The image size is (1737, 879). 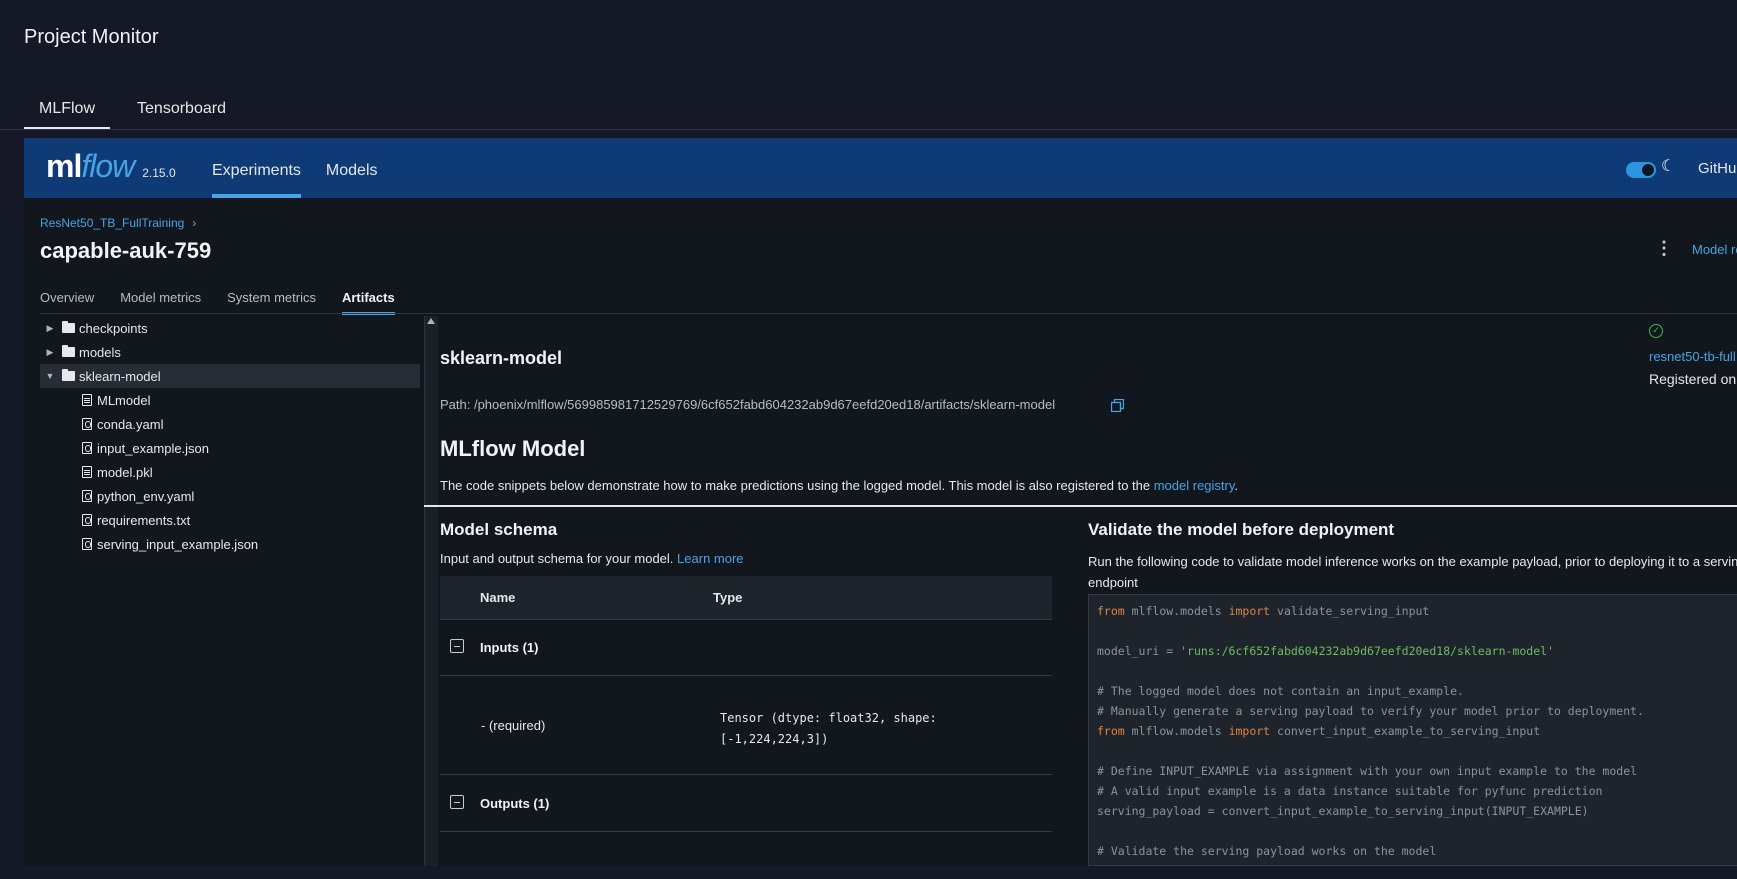 I want to click on tab-model-metrics: Model metrics, so click(x=160, y=302).